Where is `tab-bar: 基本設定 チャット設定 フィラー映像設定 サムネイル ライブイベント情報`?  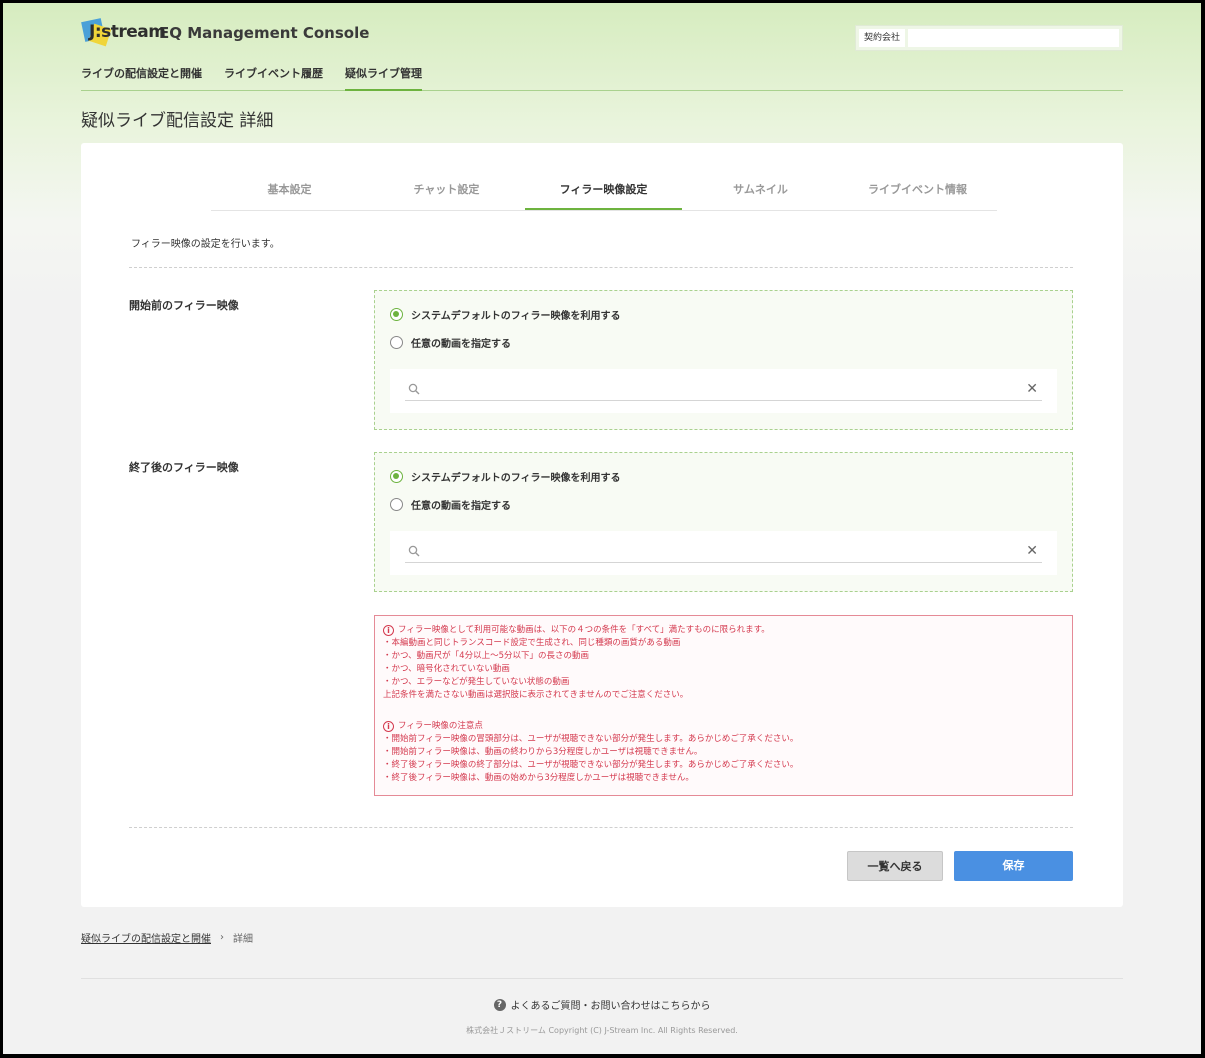
tab-bar: 基本設定 チャット設定 フィラー映像設定 サムネイル ライブイベント情報 is located at coordinates (604, 190).